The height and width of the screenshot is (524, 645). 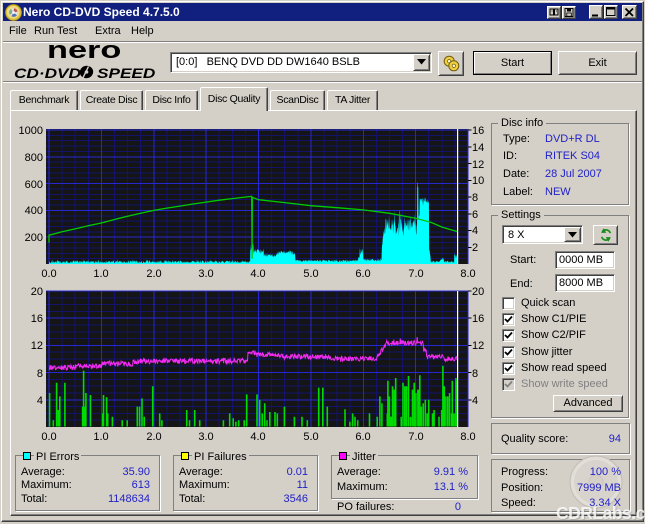 I want to click on svg-text: 1000, so click(x=31, y=131).